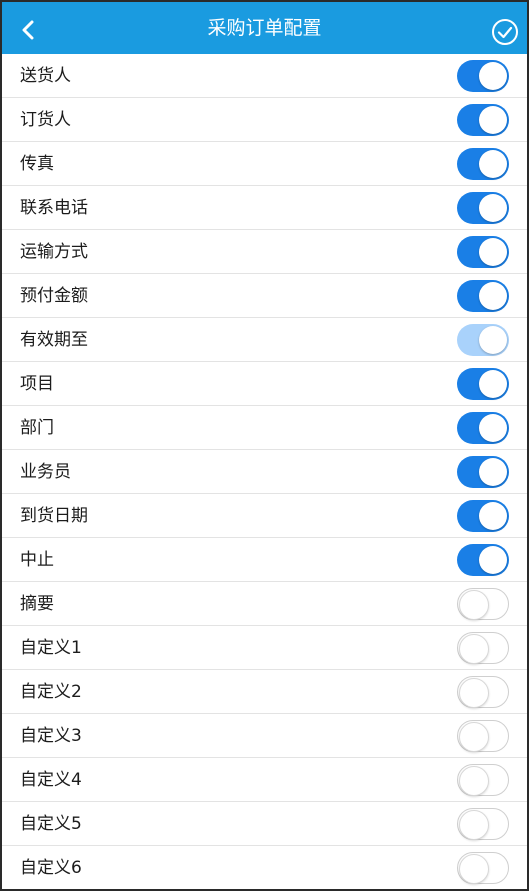 Image resolution: width=529 pixels, height=891 pixels. I want to click on list-item-label: 订货人, so click(45, 120).